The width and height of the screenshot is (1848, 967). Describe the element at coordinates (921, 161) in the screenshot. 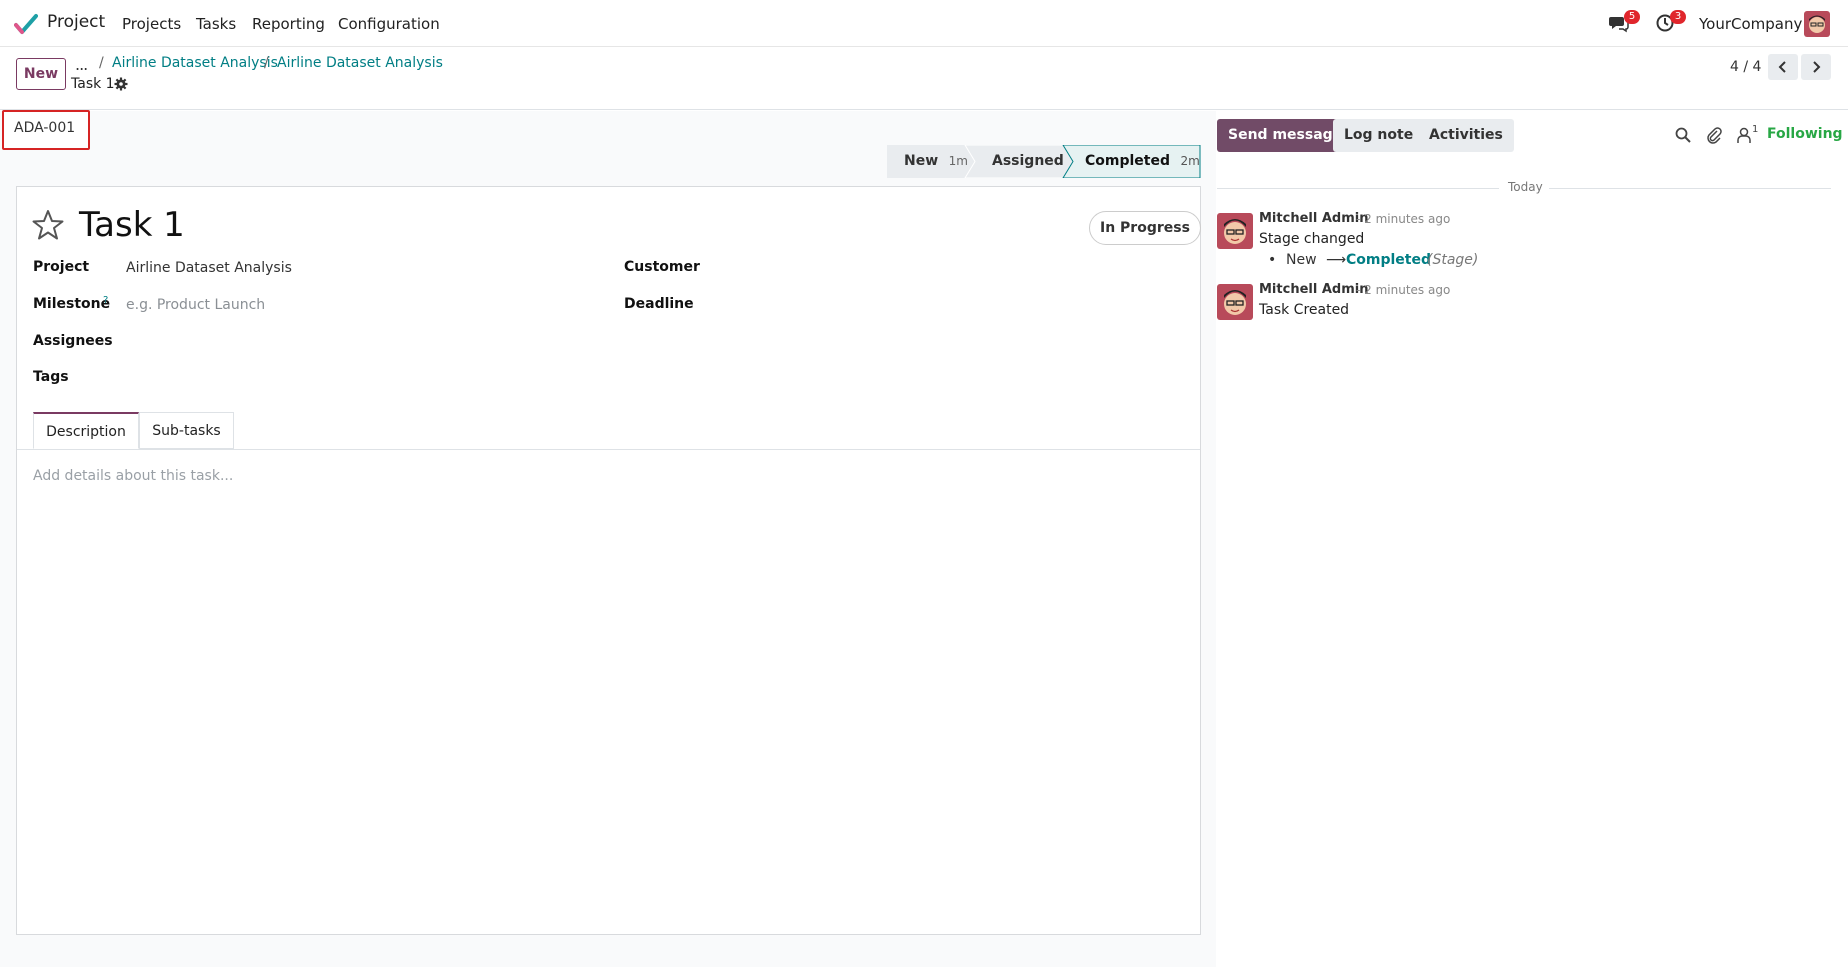

I see `stage-new-label: New` at that location.